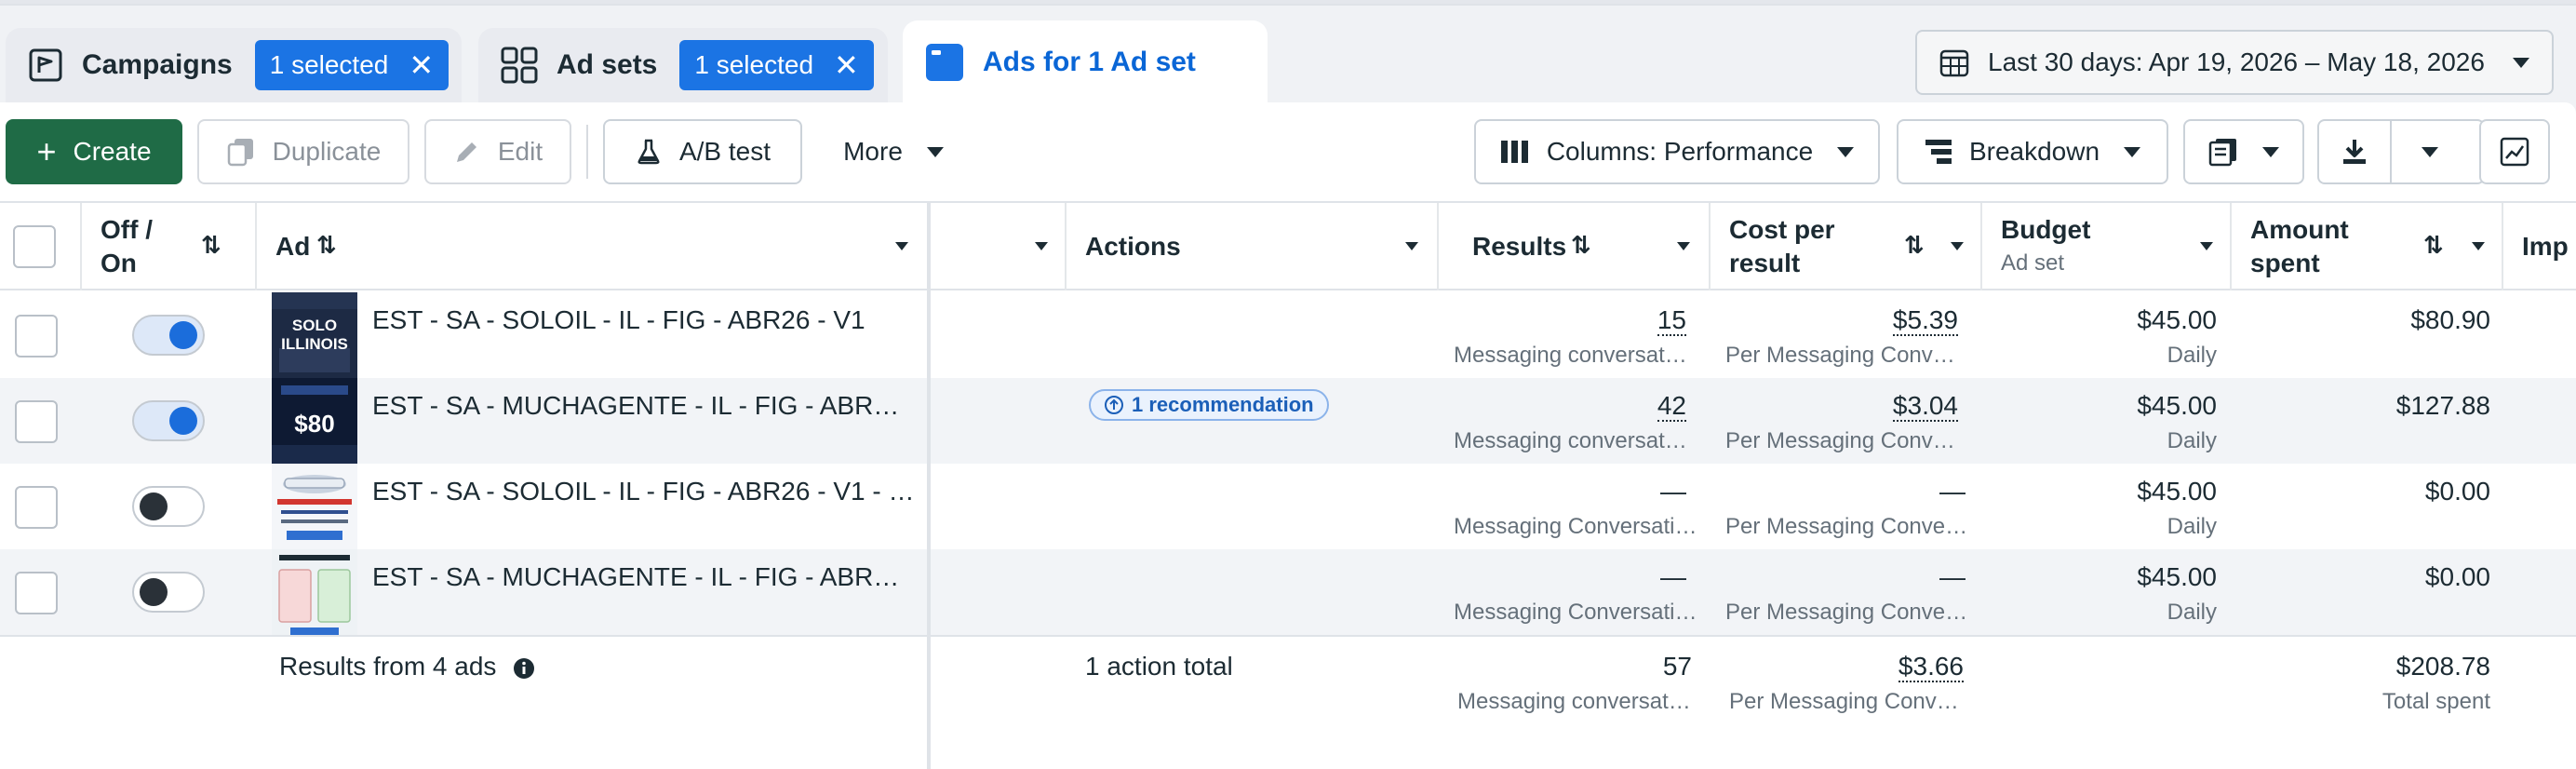 The height and width of the screenshot is (769, 2576). I want to click on tab-ads: Ads for 1 Ad set, so click(1085, 62).